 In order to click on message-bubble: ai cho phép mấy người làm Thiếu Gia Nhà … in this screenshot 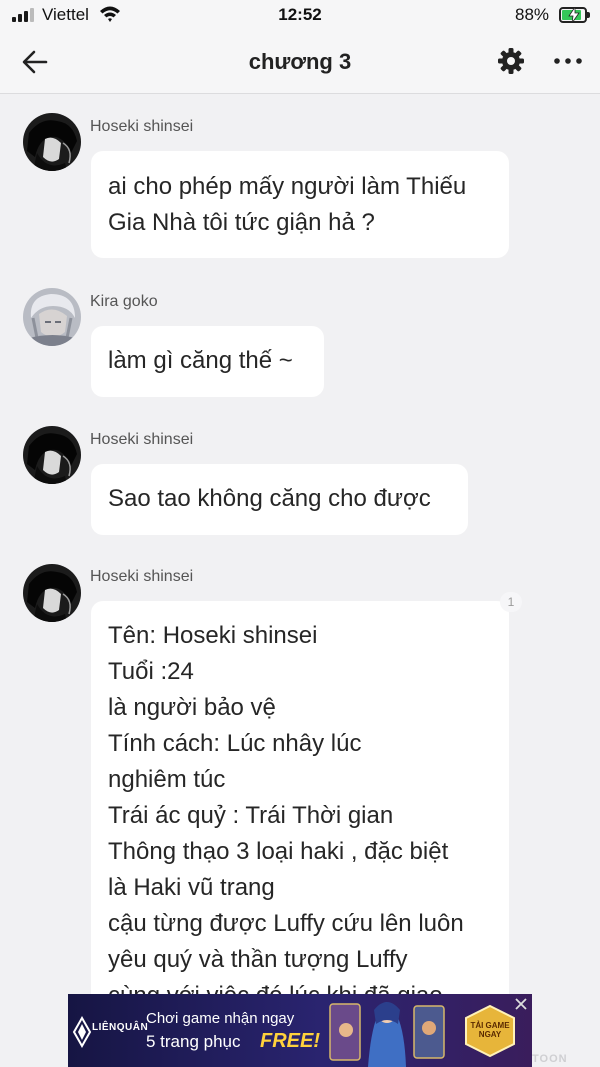, I will do `click(300, 204)`.